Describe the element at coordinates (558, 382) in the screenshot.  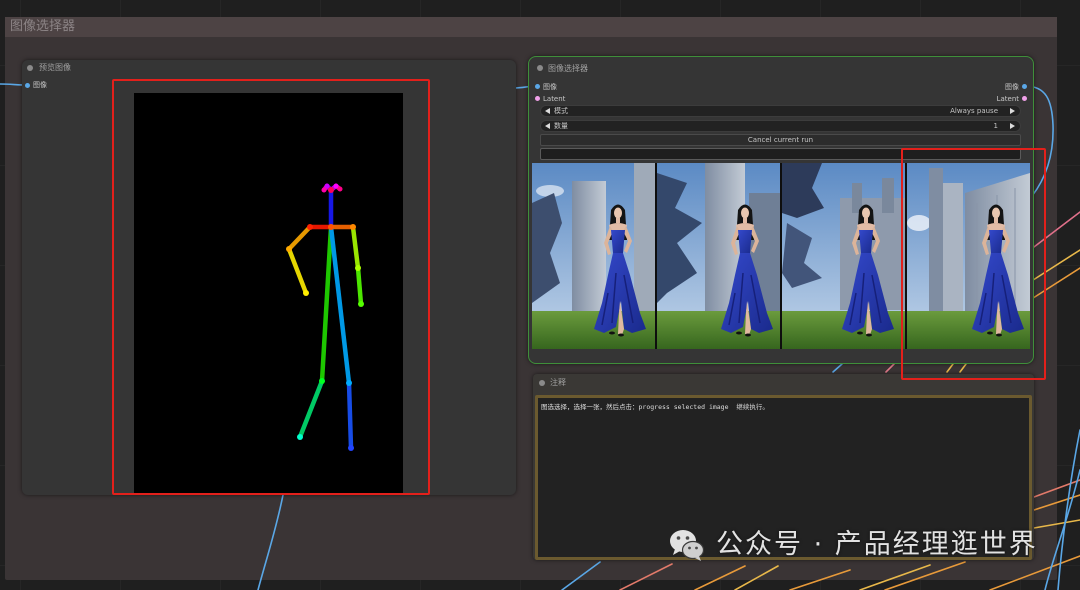
I see `node-title: 注释` at that location.